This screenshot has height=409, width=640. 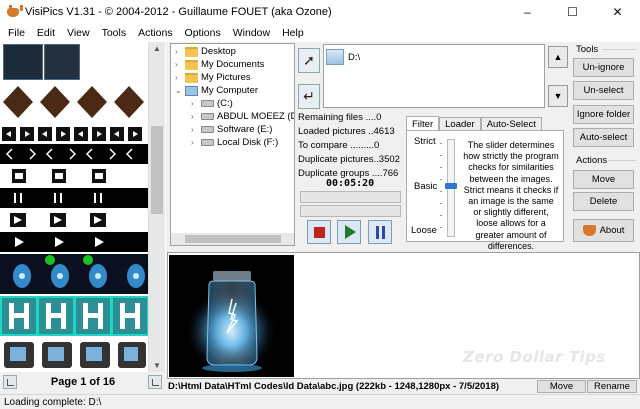 I want to click on fox-app-icon, so click(x=14, y=12).